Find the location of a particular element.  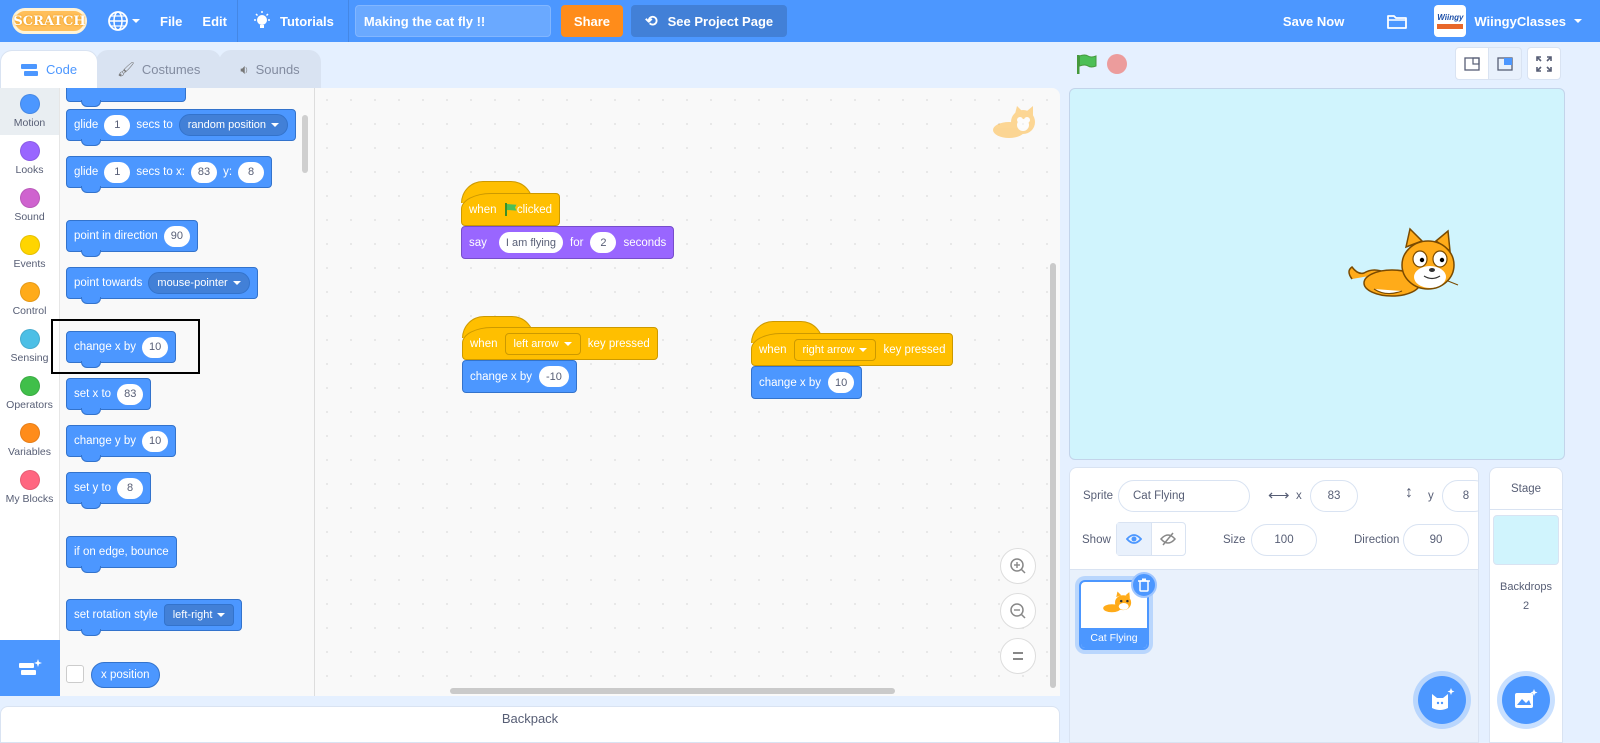

block-set-y: set y to 8 is located at coordinates (109, 490).